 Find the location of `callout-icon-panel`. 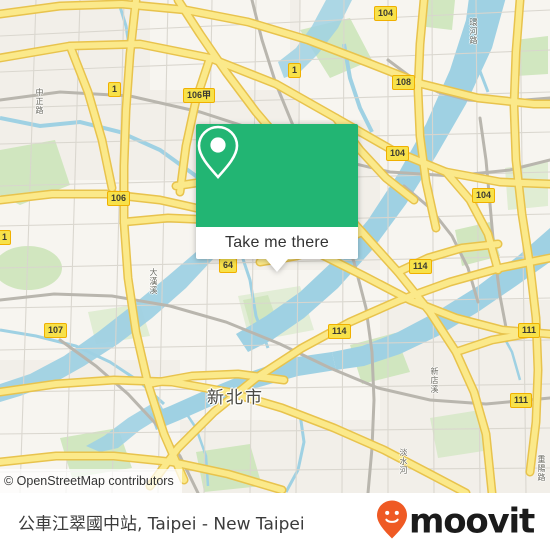

callout-icon-panel is located at coordinates (277, 175).